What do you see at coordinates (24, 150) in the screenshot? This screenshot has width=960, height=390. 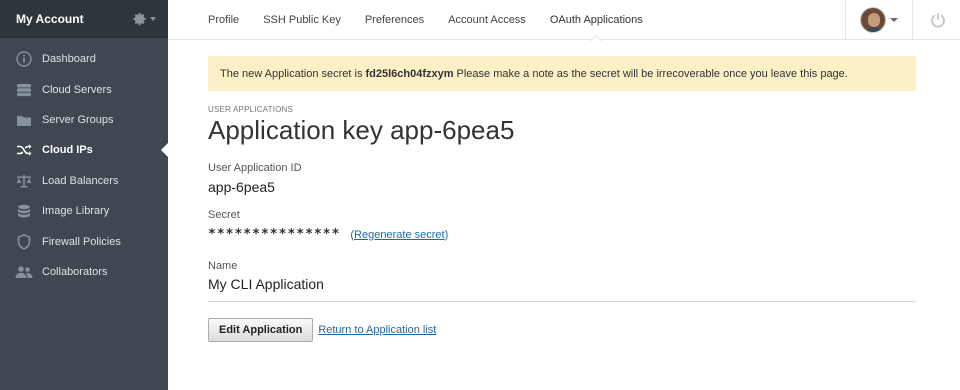 I see `shuffle-icon` at bounding box center [24, 150].